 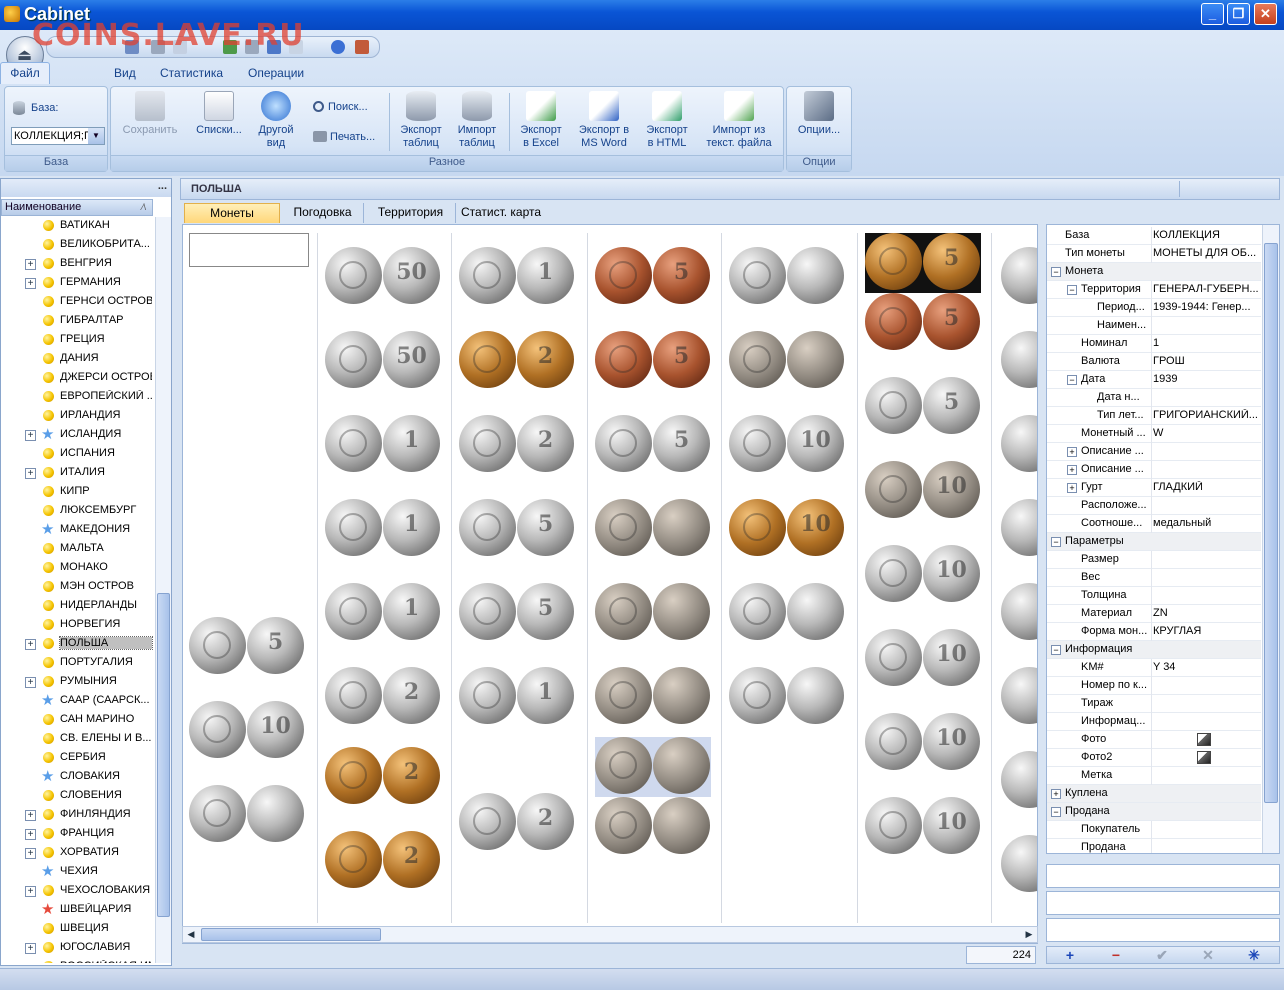 What do you see at coordinates (1154, 650) in the screenshot?
I see `property-row: − Информация` at bounding box center [1154, 650].